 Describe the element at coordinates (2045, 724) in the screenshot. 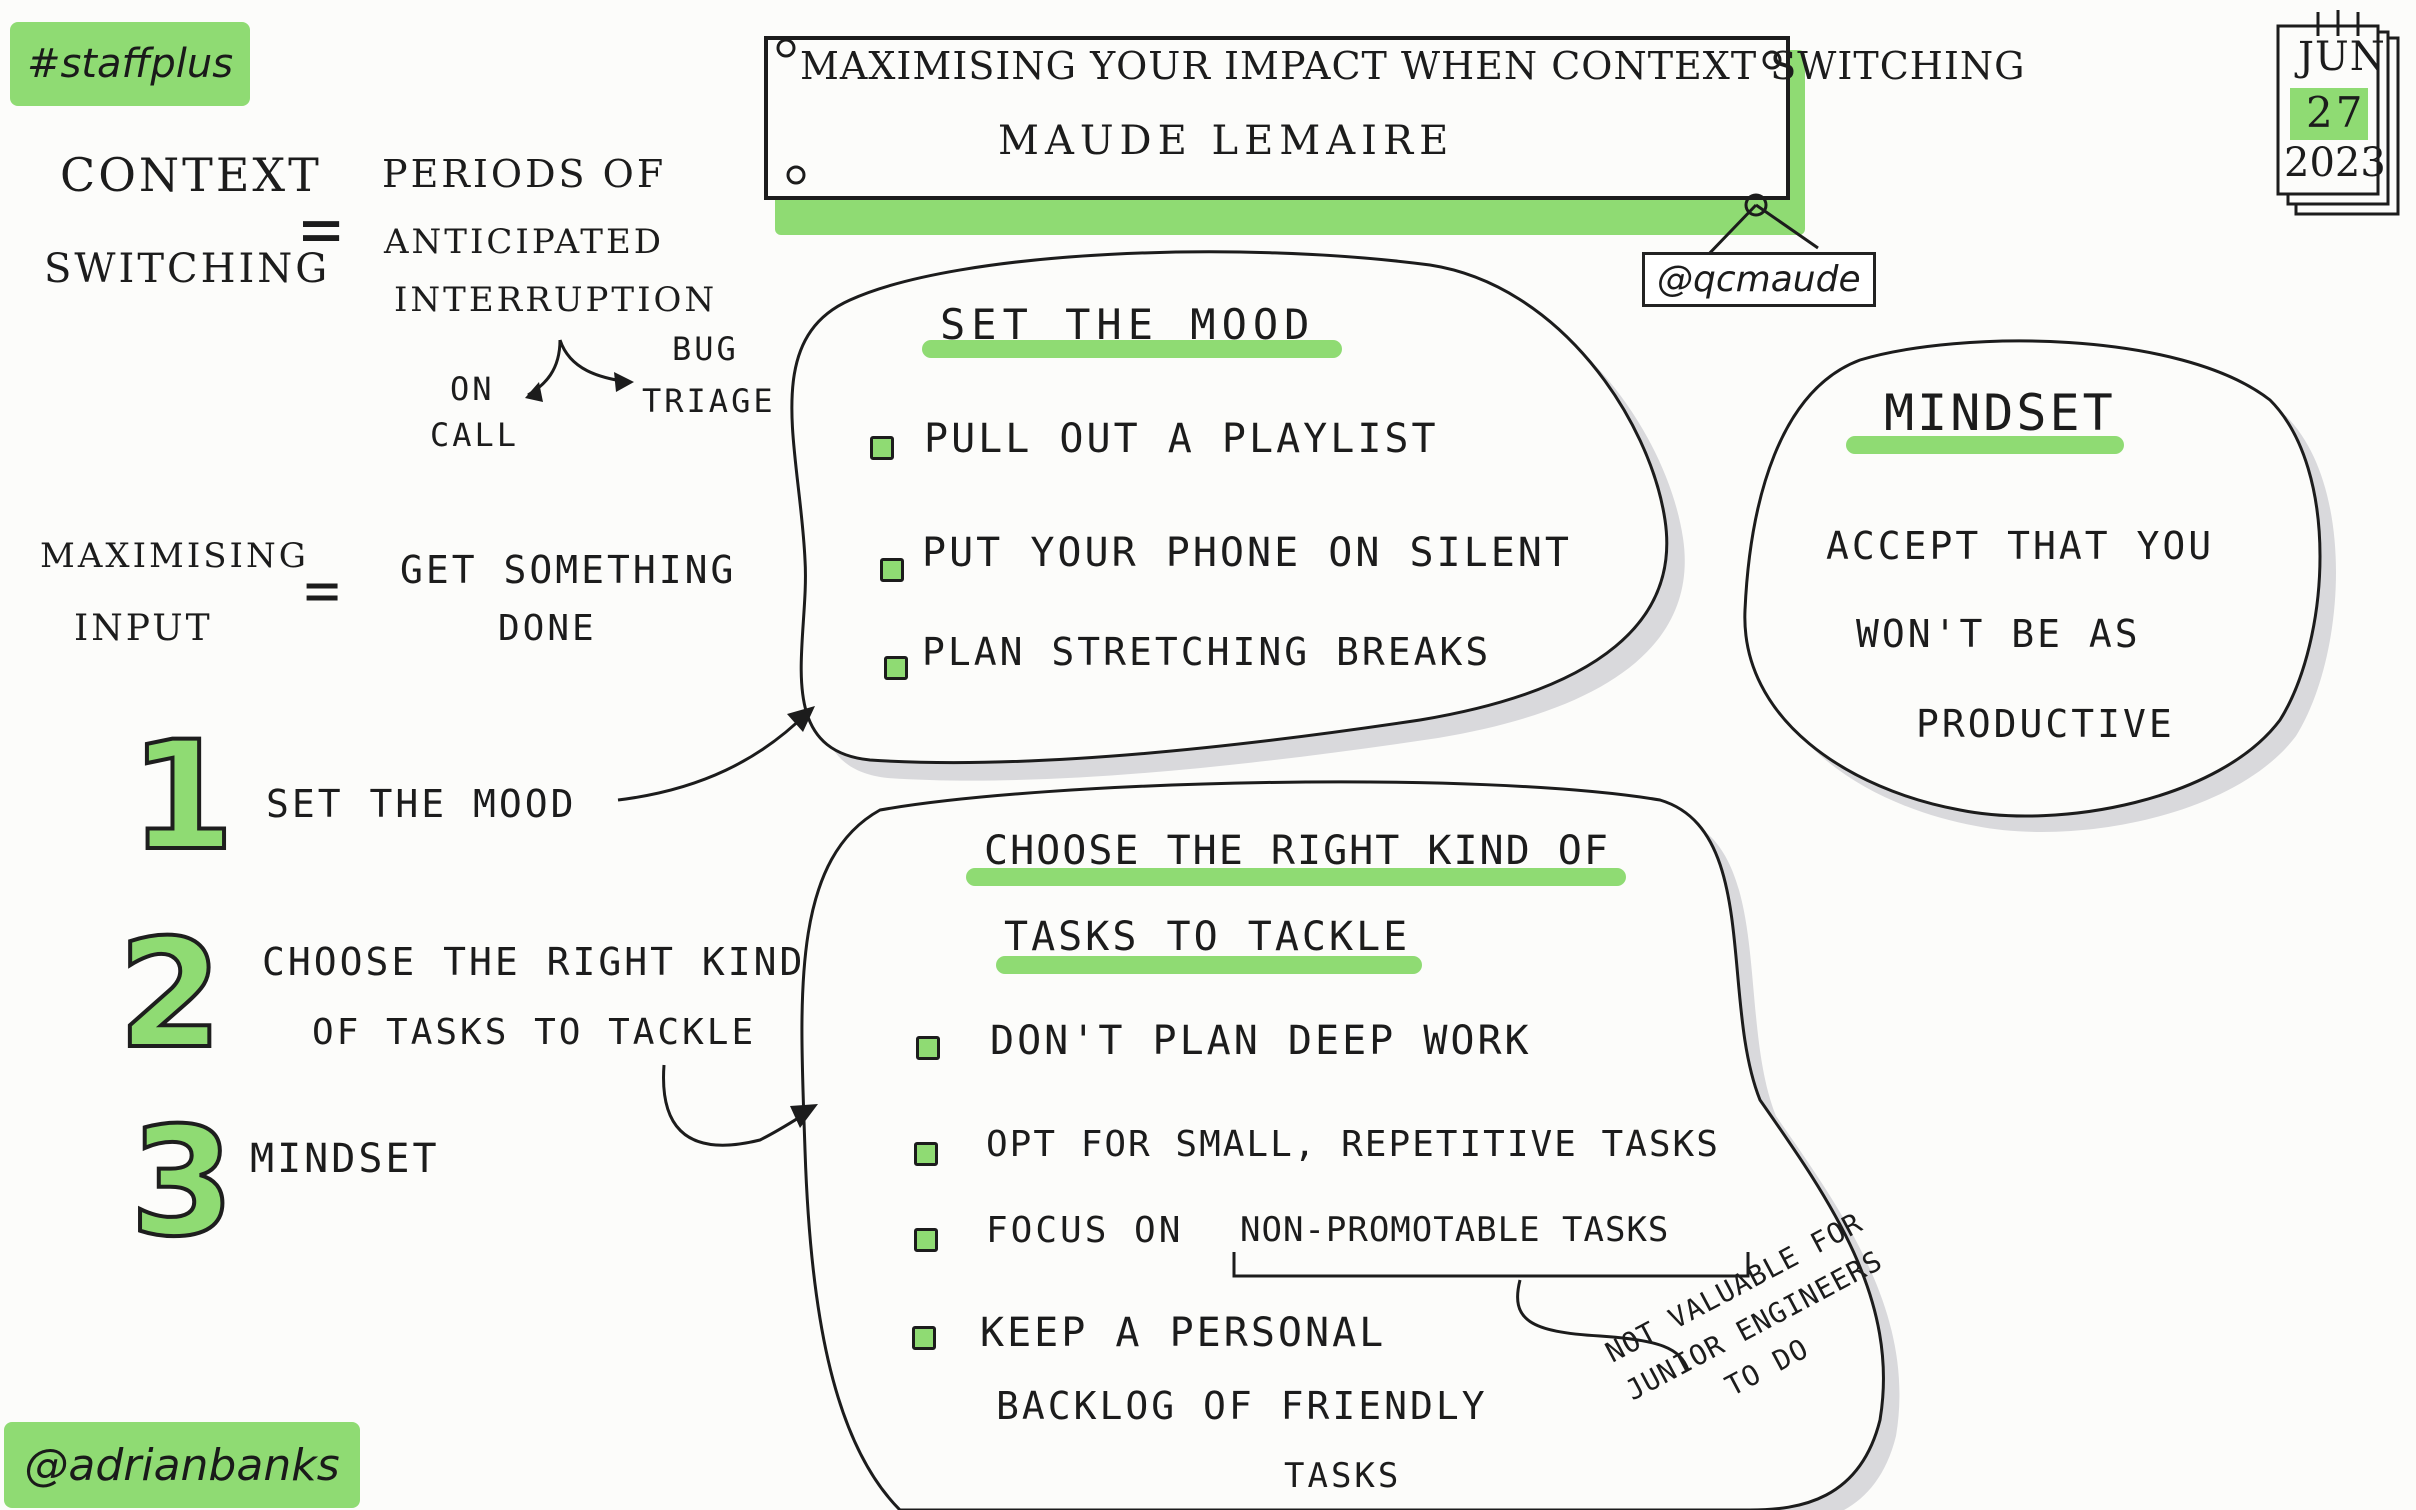

I see `mindset-line3: Productive` at that location.